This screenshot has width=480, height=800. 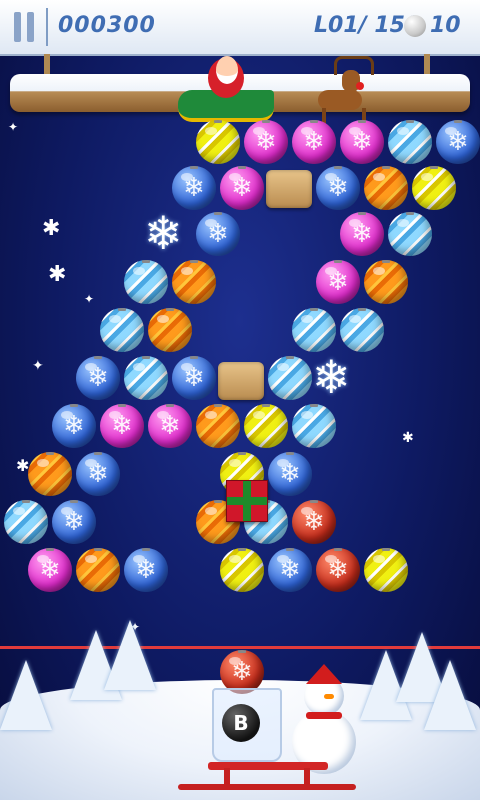 I want to click on score-value: 000300, so click(x=107, y=25).